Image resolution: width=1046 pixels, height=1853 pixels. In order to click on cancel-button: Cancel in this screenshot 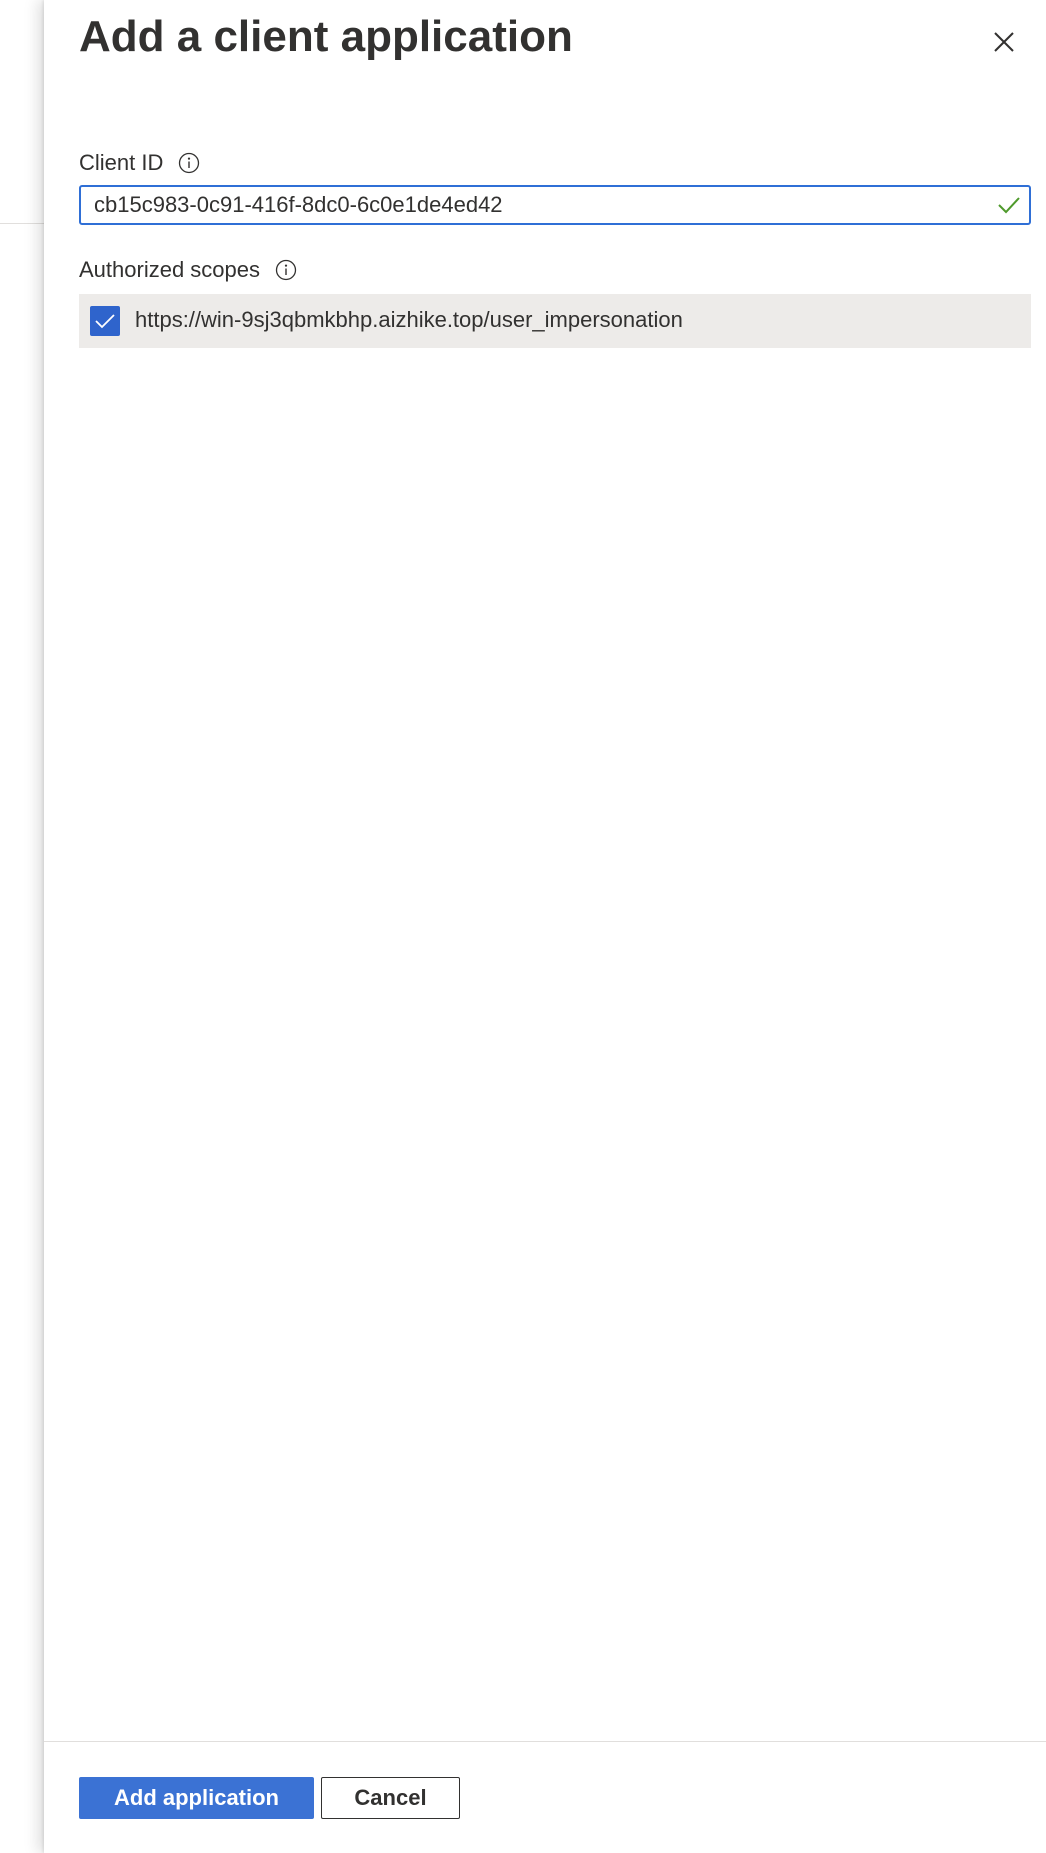, I will do `click(390, 1798)`.